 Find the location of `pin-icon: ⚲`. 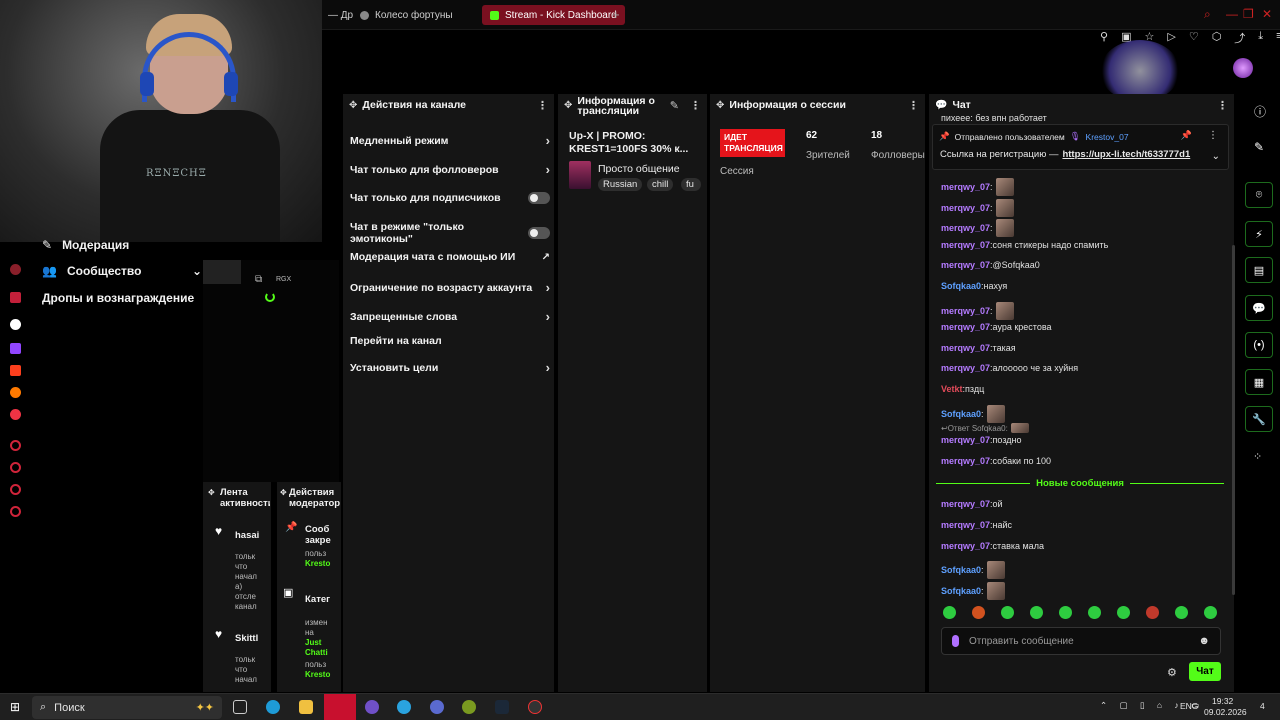

pin-icon: ⚲ is located at coordinates (1104, 38).